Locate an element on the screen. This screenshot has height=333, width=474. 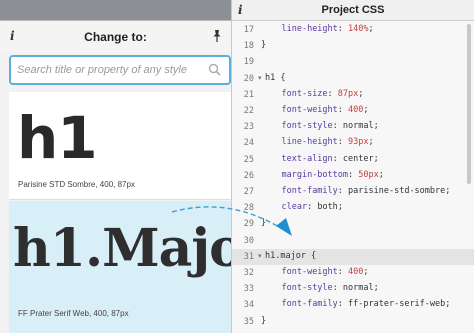
line-number: 35 is located at coordinates (248, 321).